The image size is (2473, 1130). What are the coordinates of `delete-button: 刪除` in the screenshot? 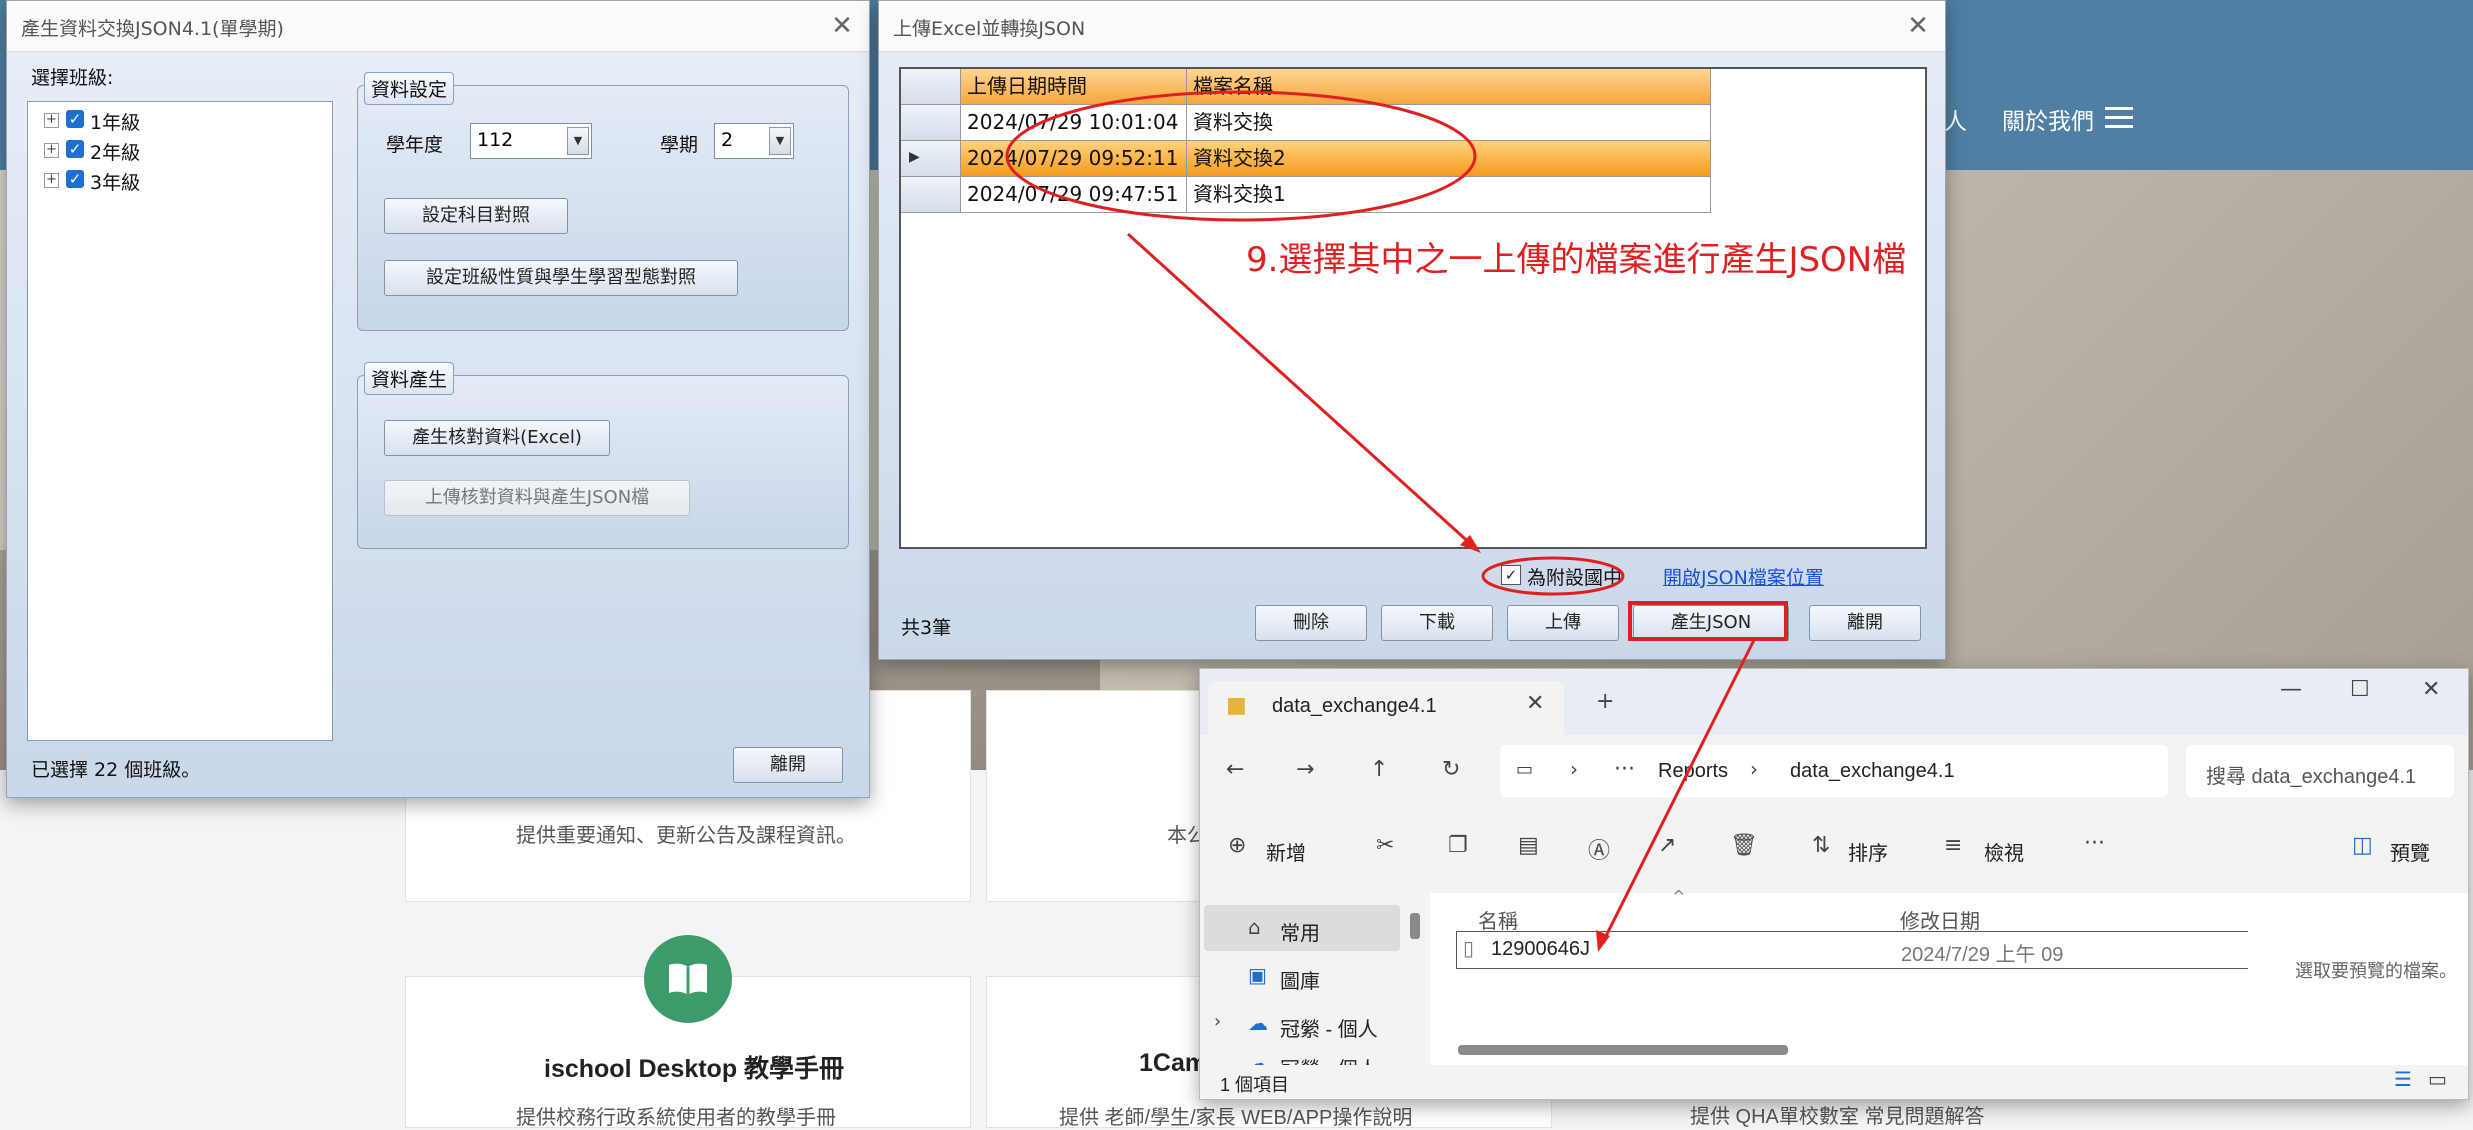 It's located at (1311, 623).